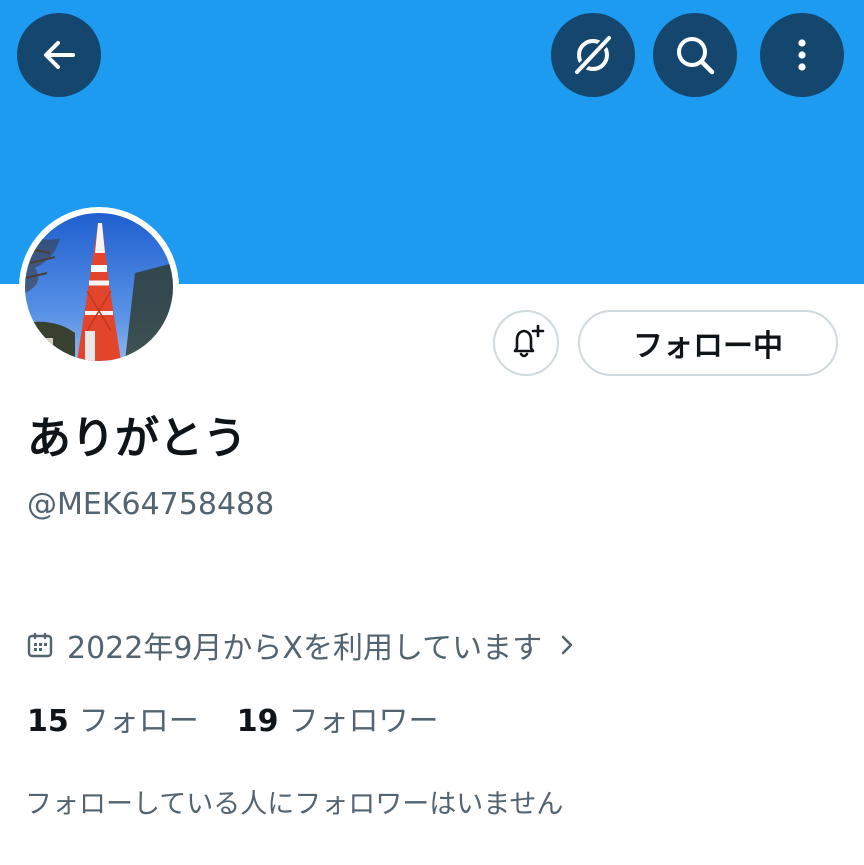 The width and height of the screenshot is (864, 865). Describe the element at coordinates (138, 721) in the screenshot. I see `following-label: フォロー` at that location.